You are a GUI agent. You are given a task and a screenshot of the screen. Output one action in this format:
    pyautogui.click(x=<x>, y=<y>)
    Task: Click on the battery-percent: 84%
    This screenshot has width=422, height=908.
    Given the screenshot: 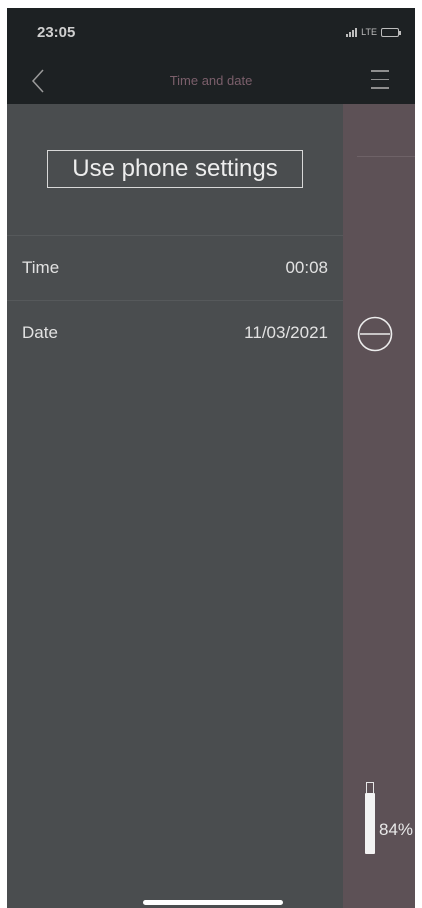 What is the action you would take?
    pyautogui.click(x=396, y=829)
    